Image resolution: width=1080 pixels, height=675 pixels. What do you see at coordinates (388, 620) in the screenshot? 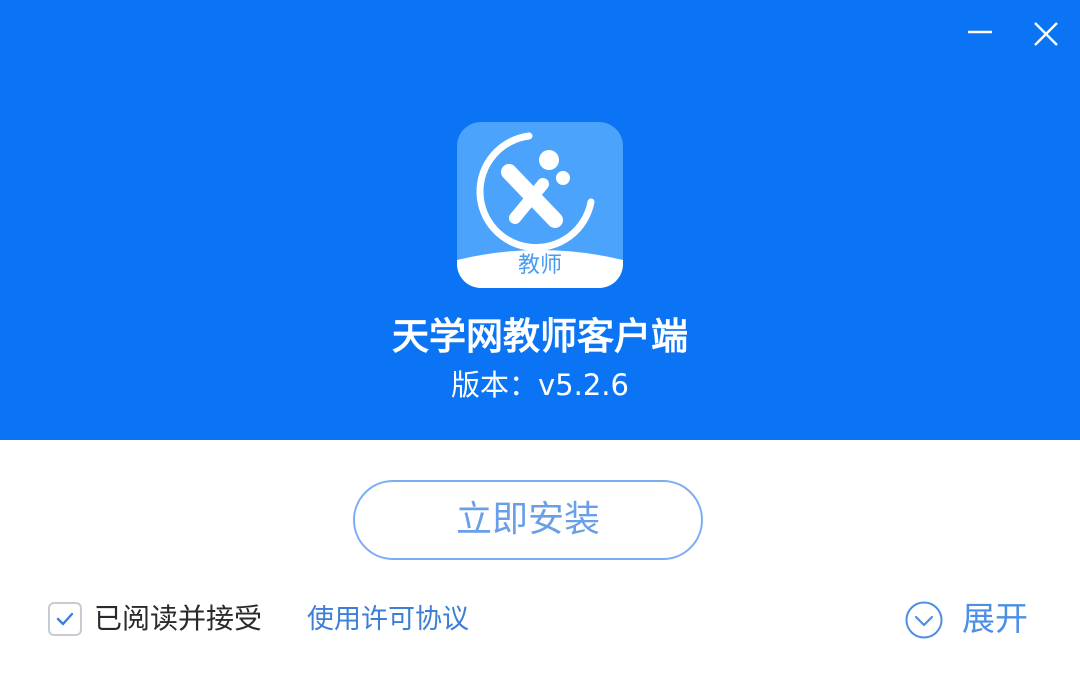
I see `license-agreement-link: 使用许可协议` at bounding box center [388, 620].